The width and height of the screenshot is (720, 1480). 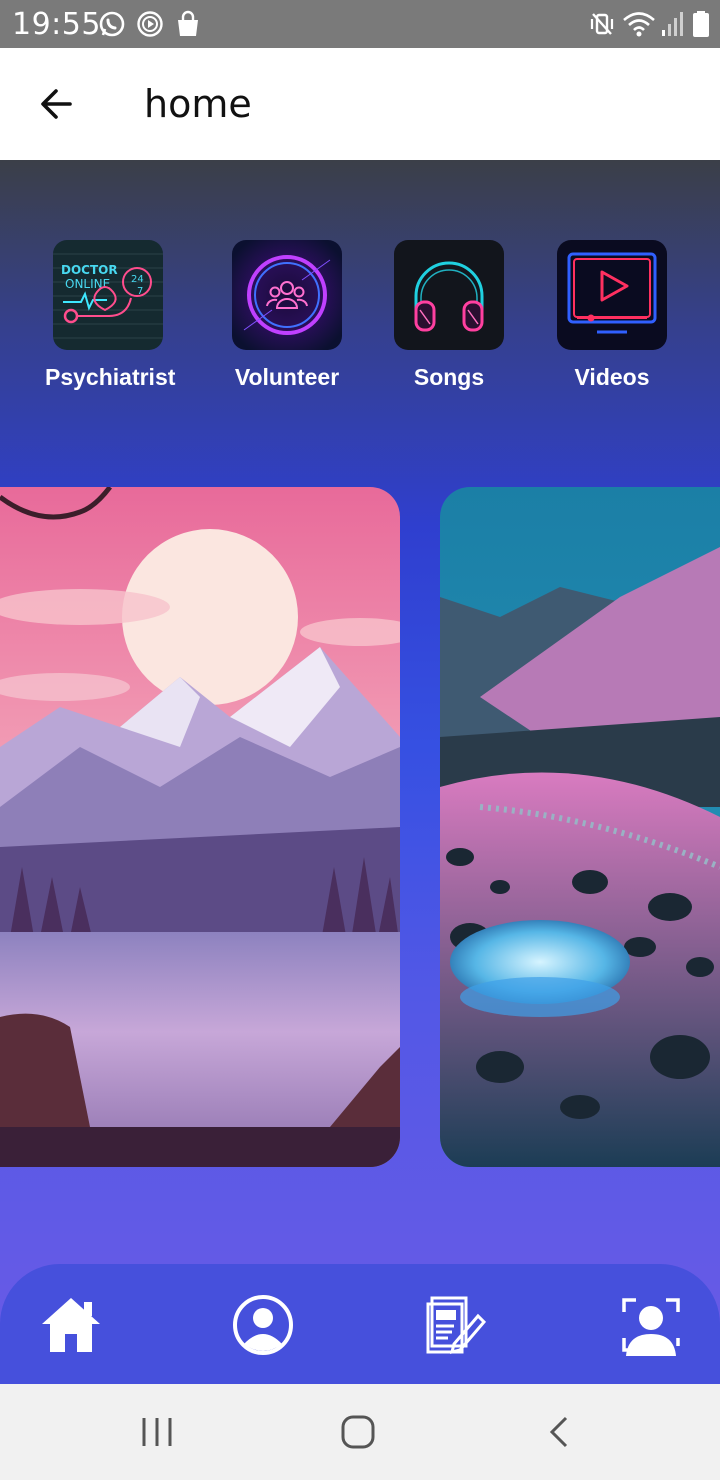 I want to click on shortcut-label: Videos, so click(x=612, y=377).